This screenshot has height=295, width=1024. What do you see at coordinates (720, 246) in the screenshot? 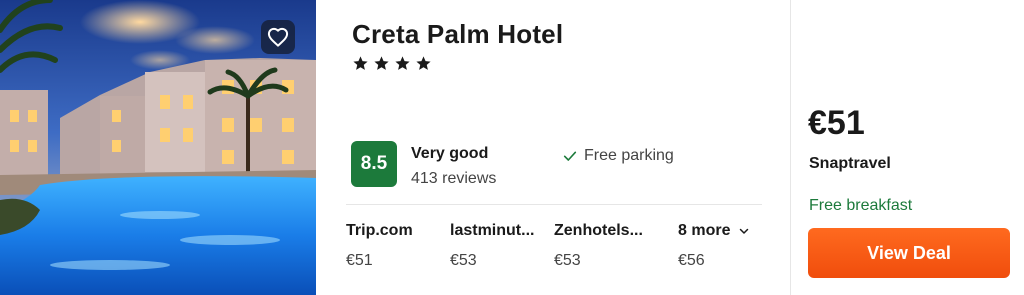
I see `more-offers: 8 more €56` at bounding box center [720, 246].